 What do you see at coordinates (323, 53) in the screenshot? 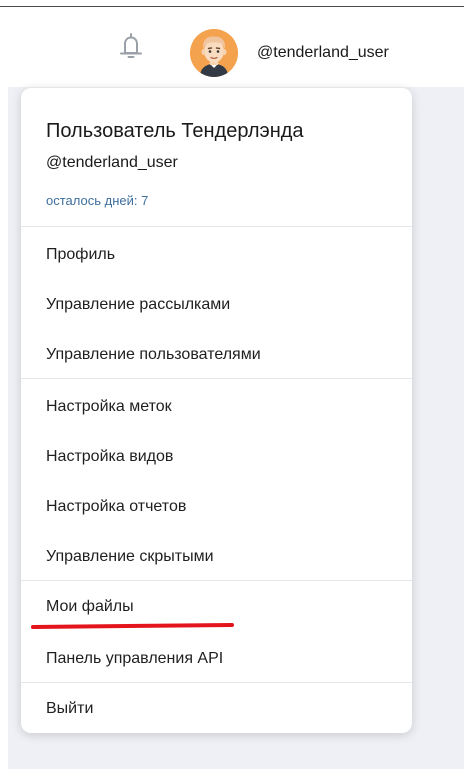
I see `header-username: @tenderland_user` at bounding box center [323, 53].